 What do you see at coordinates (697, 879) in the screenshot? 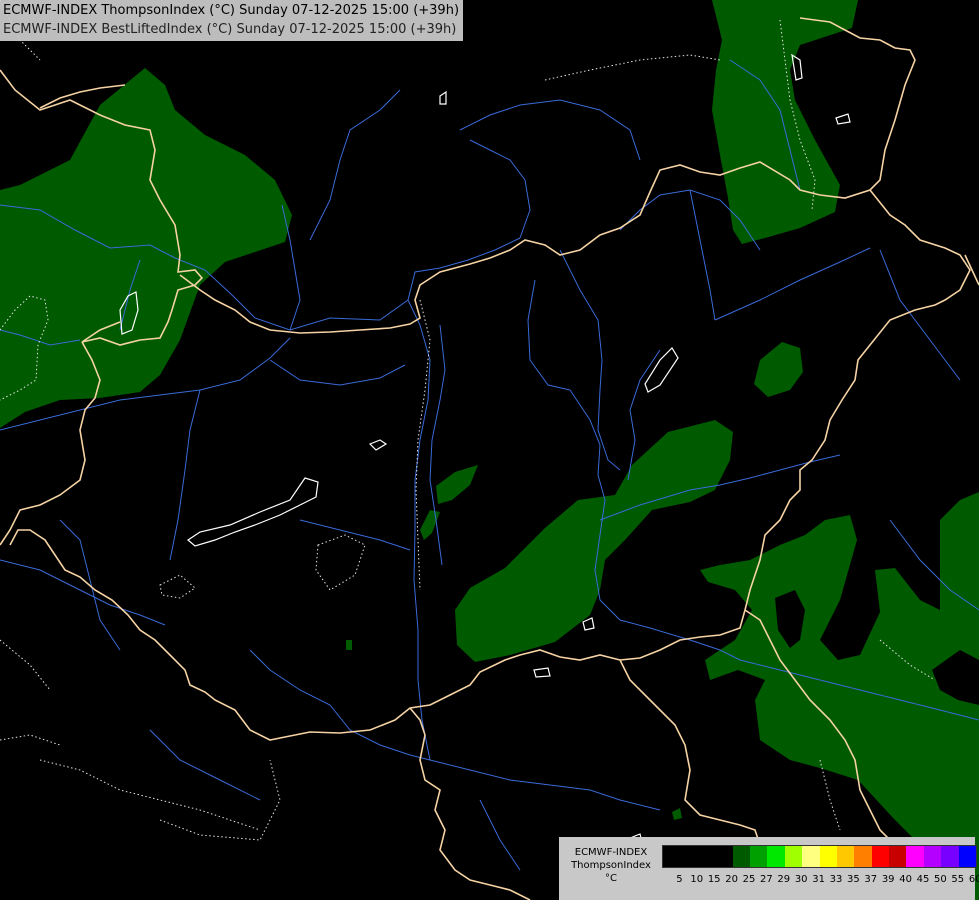
I see `legend-tick-label: 10` at bounding box center [697, 879].